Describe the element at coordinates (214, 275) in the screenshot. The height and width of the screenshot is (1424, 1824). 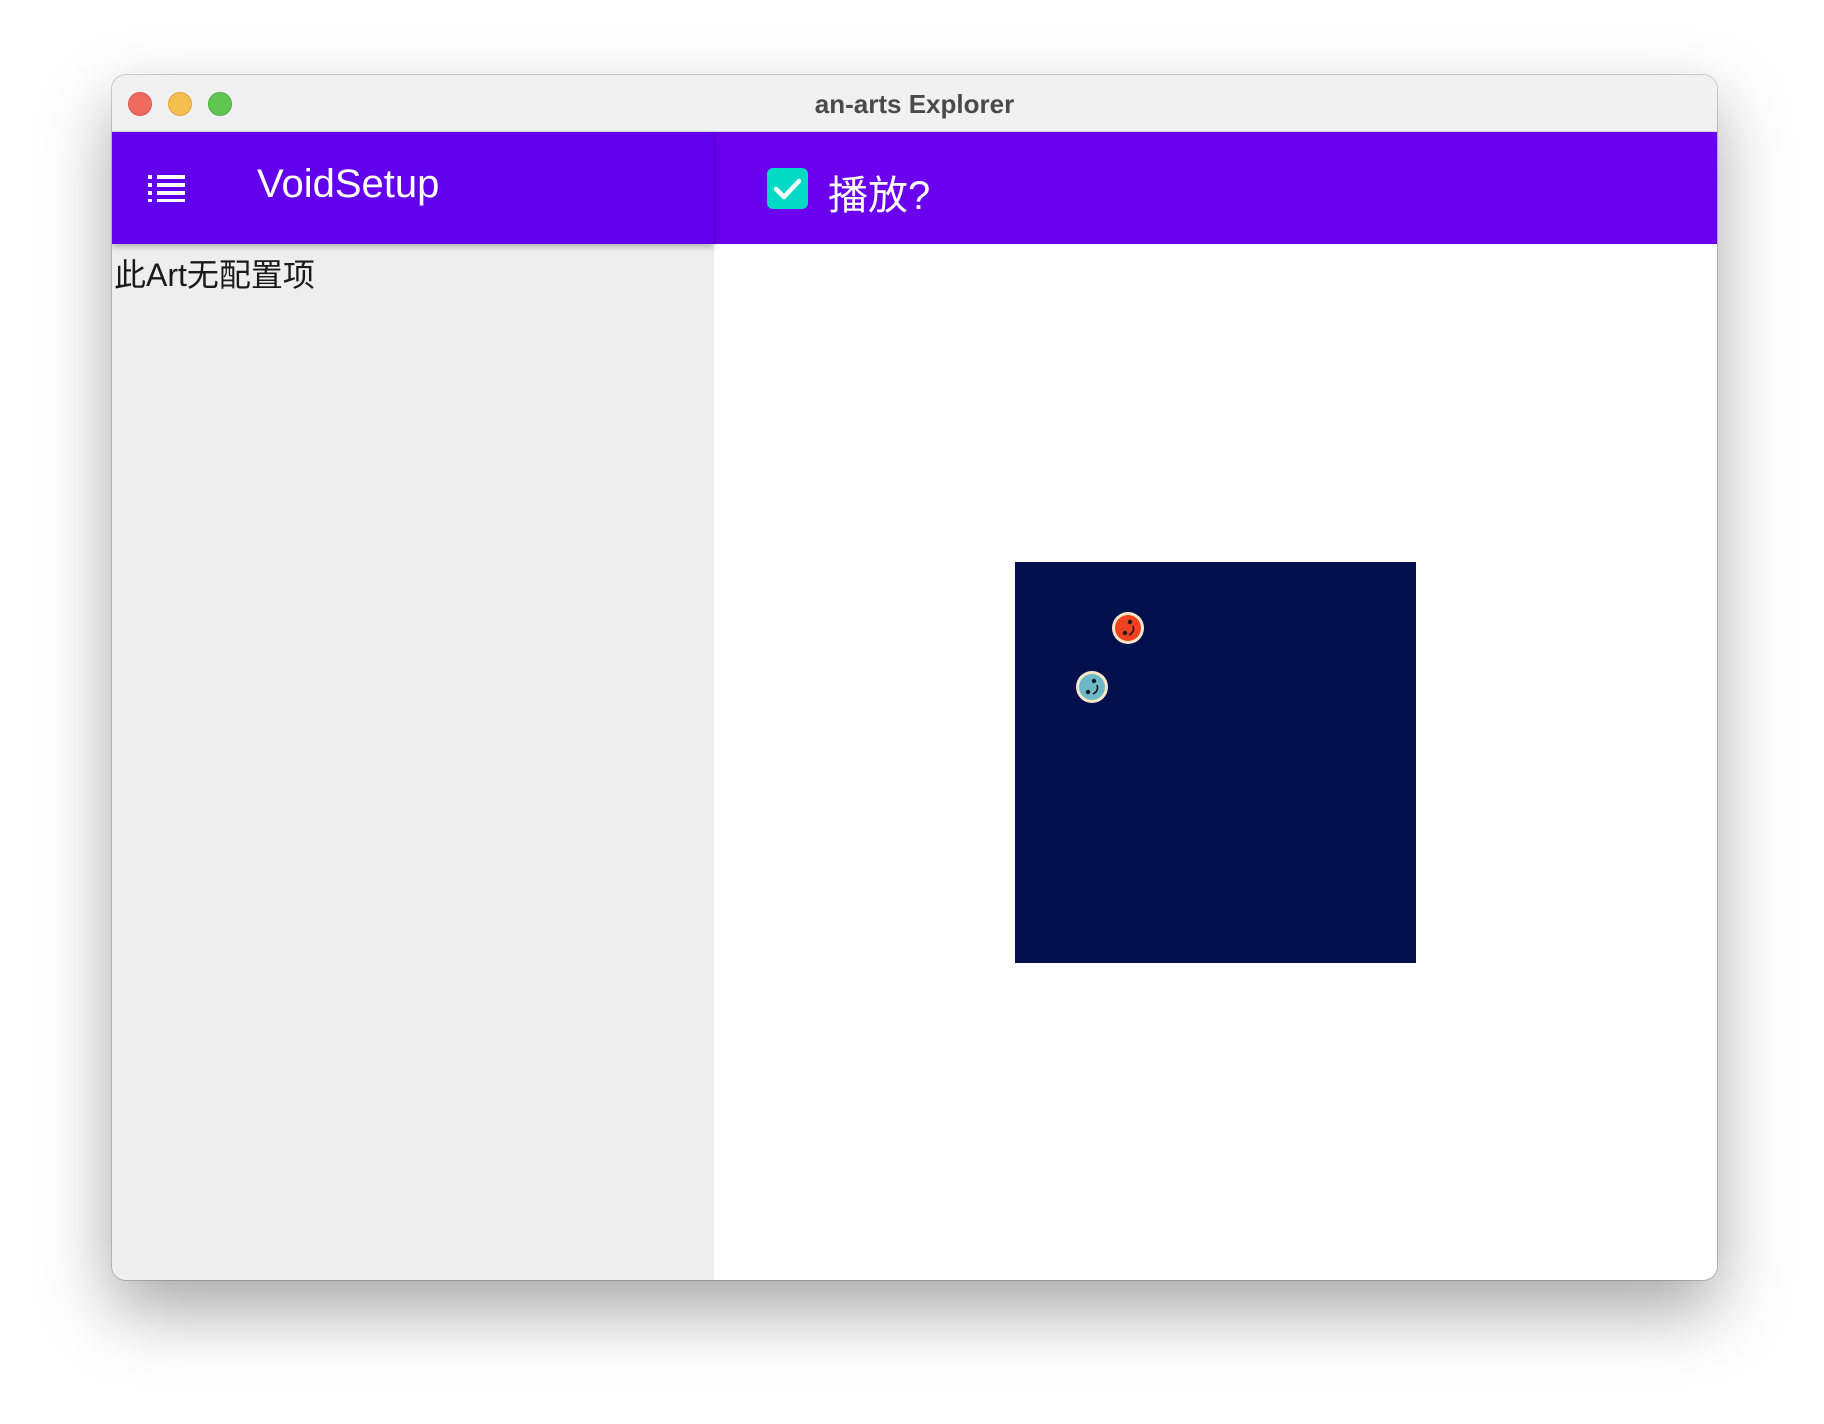
I see `no-config-message: 此Art无配置项` at that location.